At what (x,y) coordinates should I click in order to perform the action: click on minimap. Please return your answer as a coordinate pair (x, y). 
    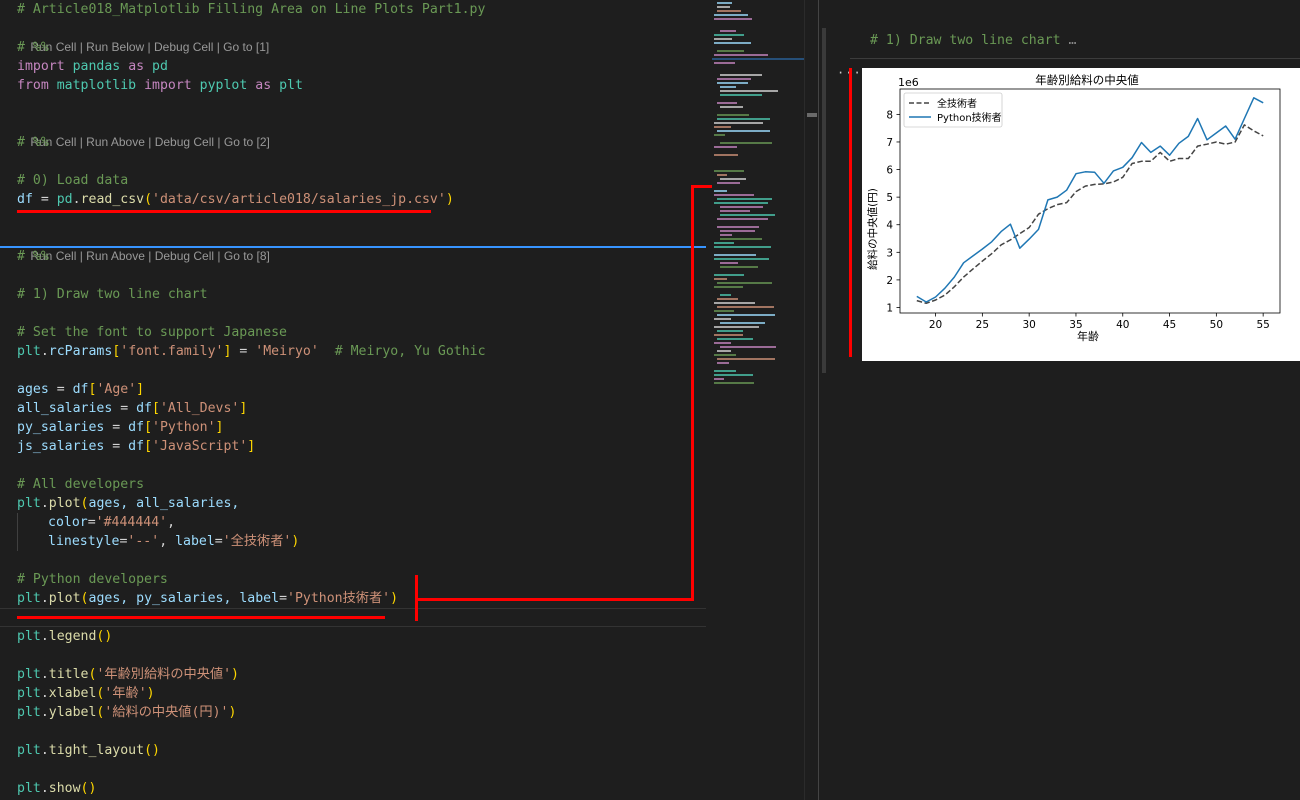
    Looking at the image, I should click on (758, 400).